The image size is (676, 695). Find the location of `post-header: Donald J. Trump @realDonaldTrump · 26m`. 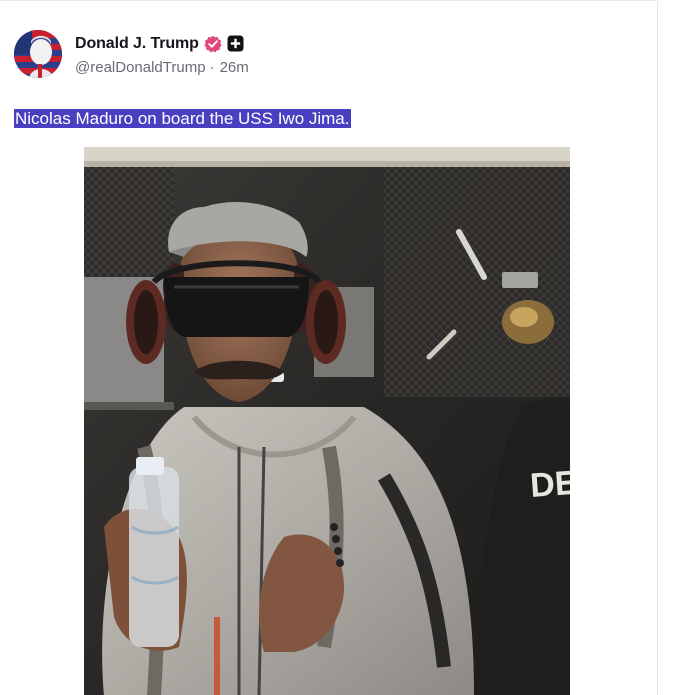

post-header: Donald J. Trump @realDonaldTrump · 26m is located at coordinates (131, 54).